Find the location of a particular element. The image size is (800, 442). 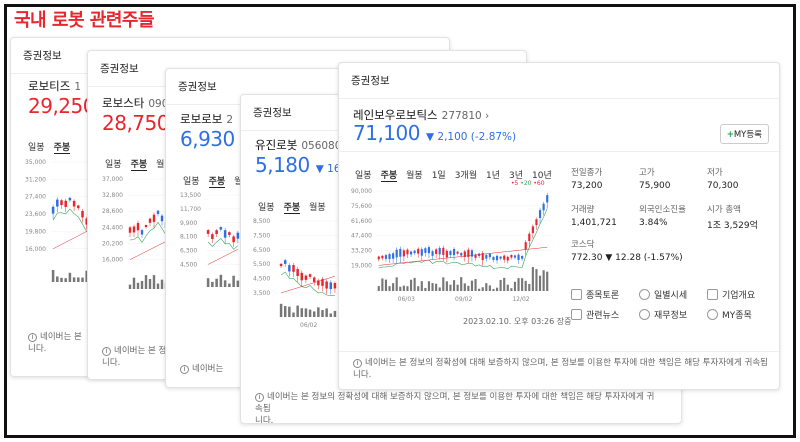

stat-foreign-ratio: 외국인소진율 3.84% is located at coordinates (662, 216).